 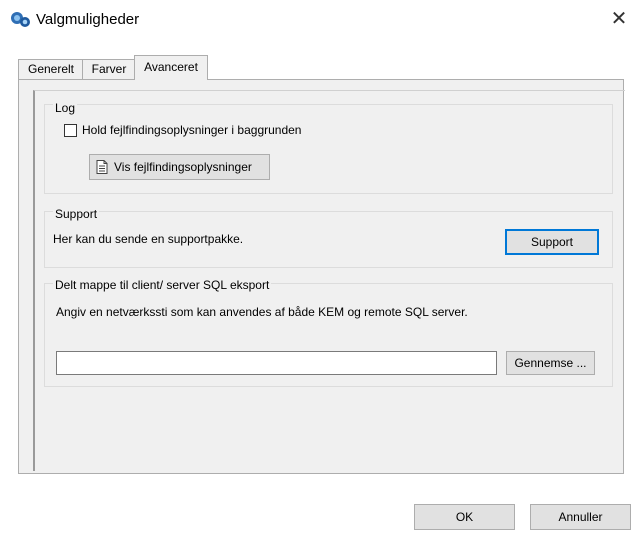 What do you see at coordinates (70, 130) in the screenshot?
I see `background-debug-checkbox` at bounding box center [70, 130].